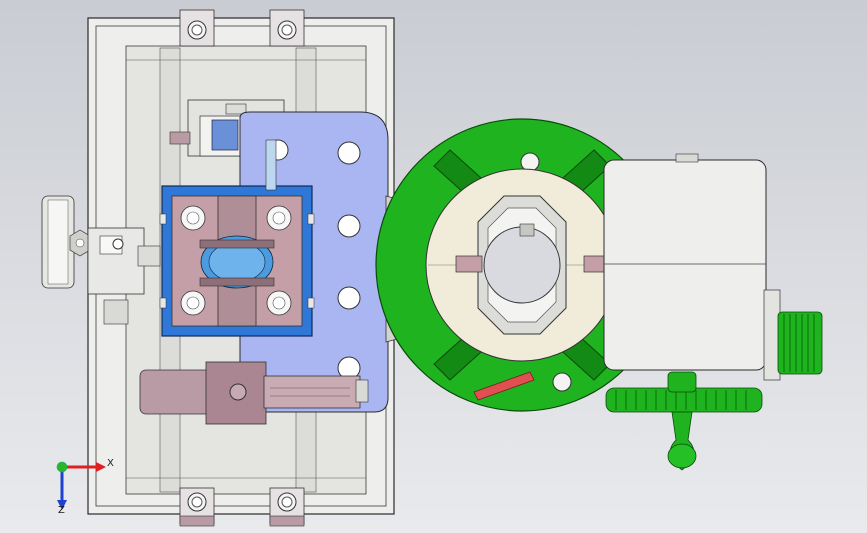  Describe the element at coordinates (58, 242) in the screenshot. I see `pressure-gauge` at that location.